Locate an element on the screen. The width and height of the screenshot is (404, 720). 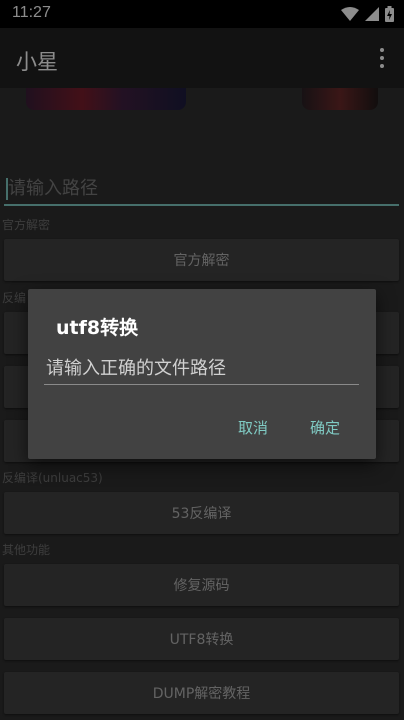
confirm-button: 确定 is located at coordinates (325, 427).